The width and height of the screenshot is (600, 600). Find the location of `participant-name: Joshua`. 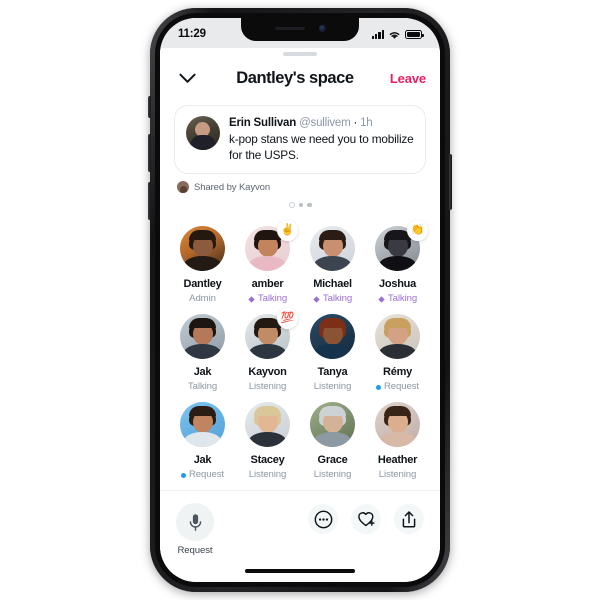

participant-name: Joshua is located at coordinates (397, 284).